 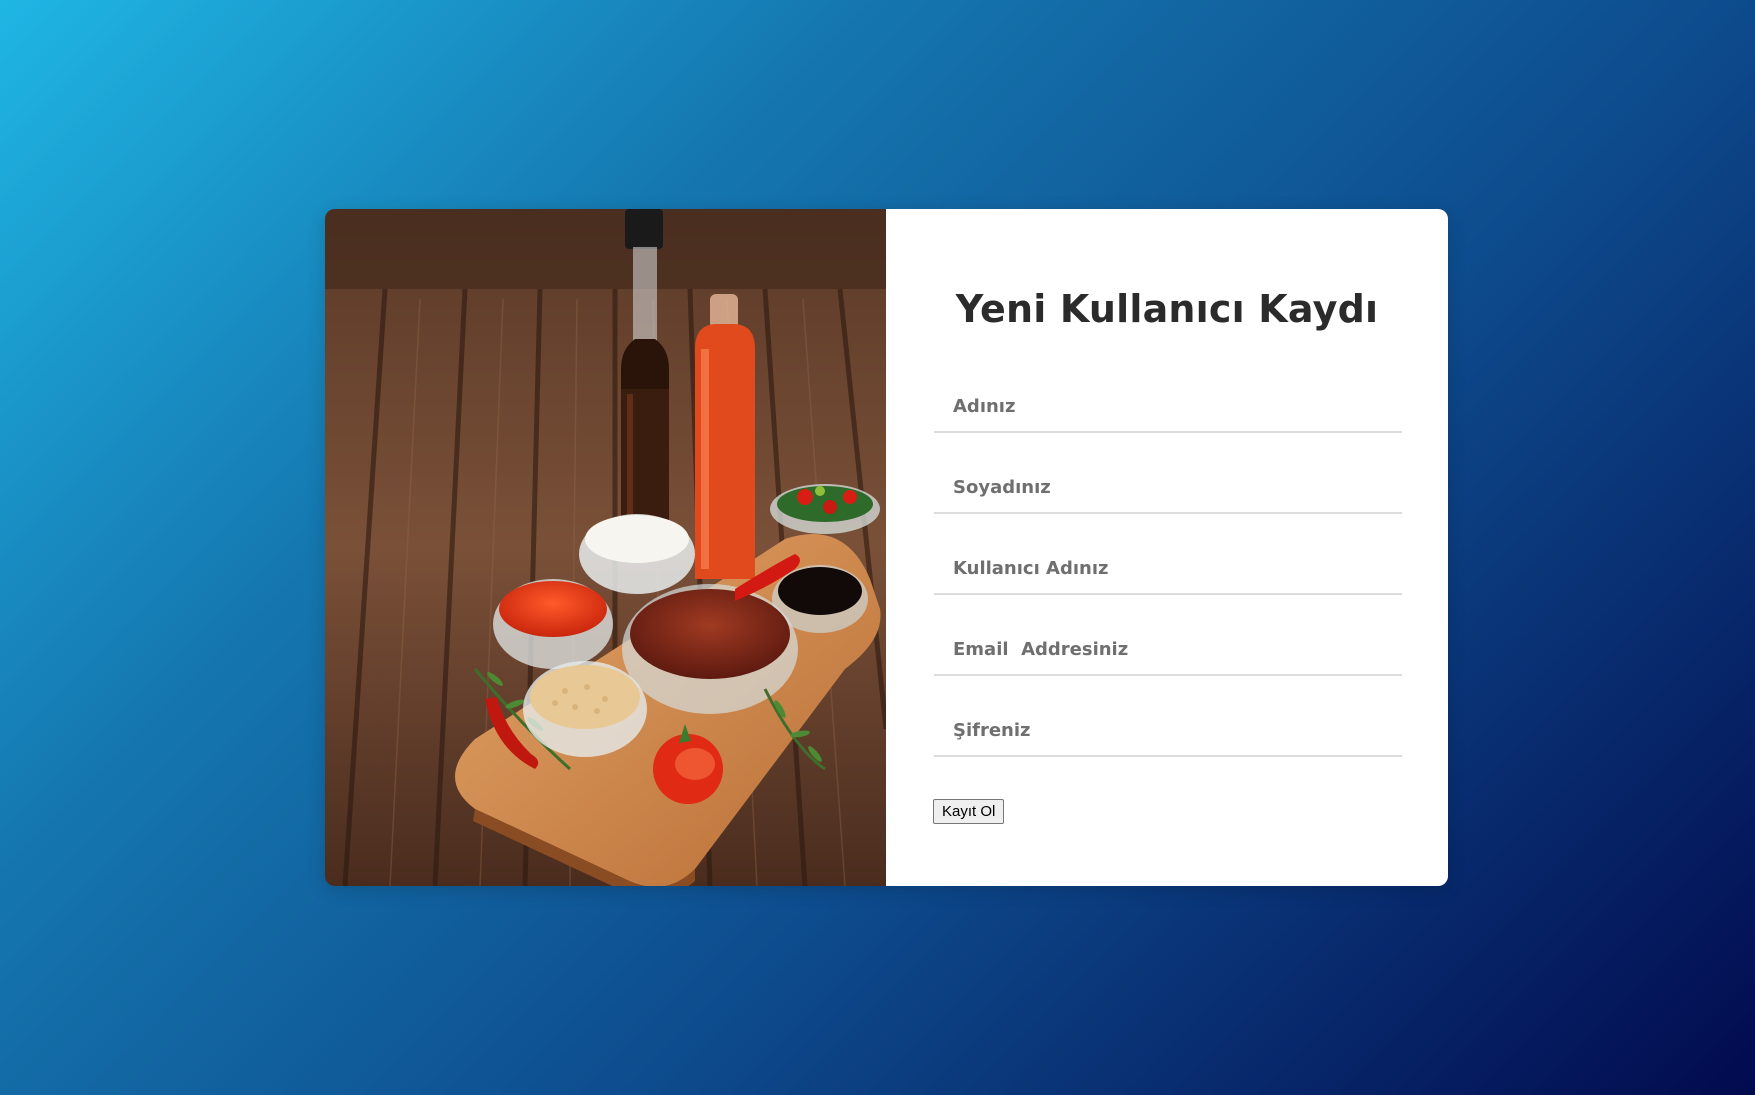 What do you see at coordinates (969, 811) in the screenshot?
I see `register-button: Kayıt Ol` at bounding box center [969, 811].